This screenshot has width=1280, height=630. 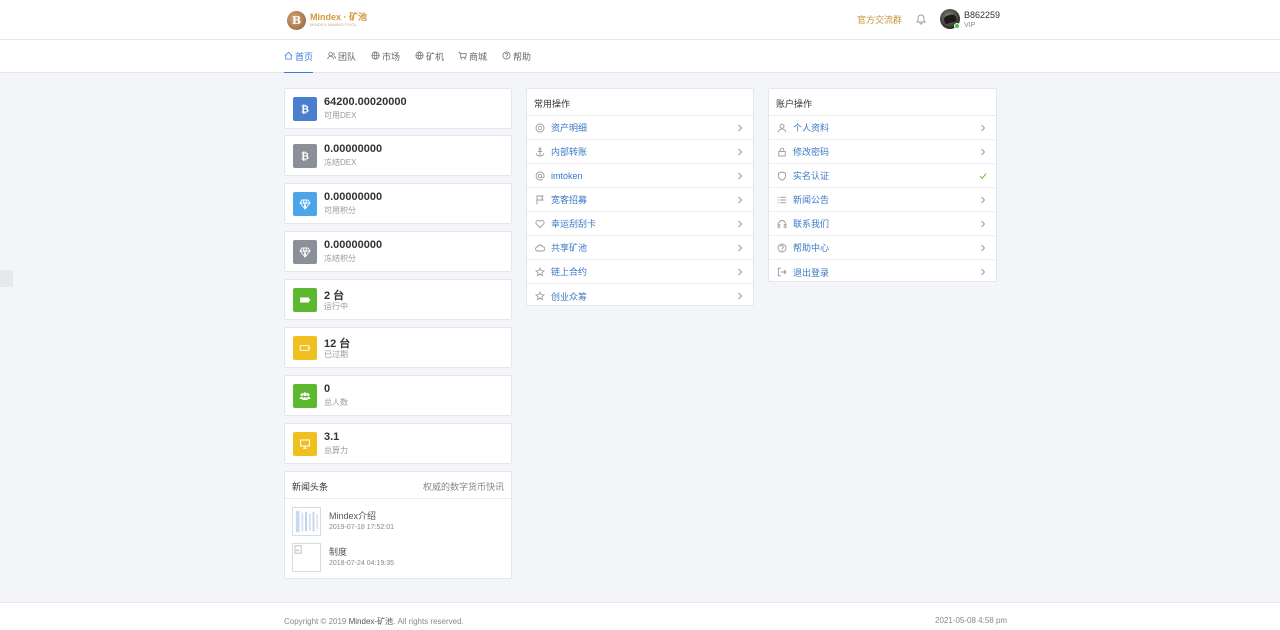 What do you see at coordinates (336, 402) in the screenshot?
I see `stat-label: 总人数` at bounding box center [336, 402].